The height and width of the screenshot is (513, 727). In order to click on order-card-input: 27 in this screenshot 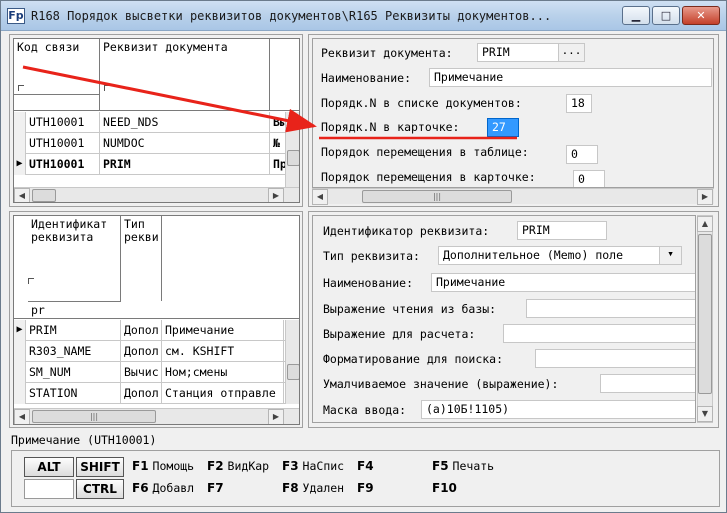, I will do `click(503, 127)`.